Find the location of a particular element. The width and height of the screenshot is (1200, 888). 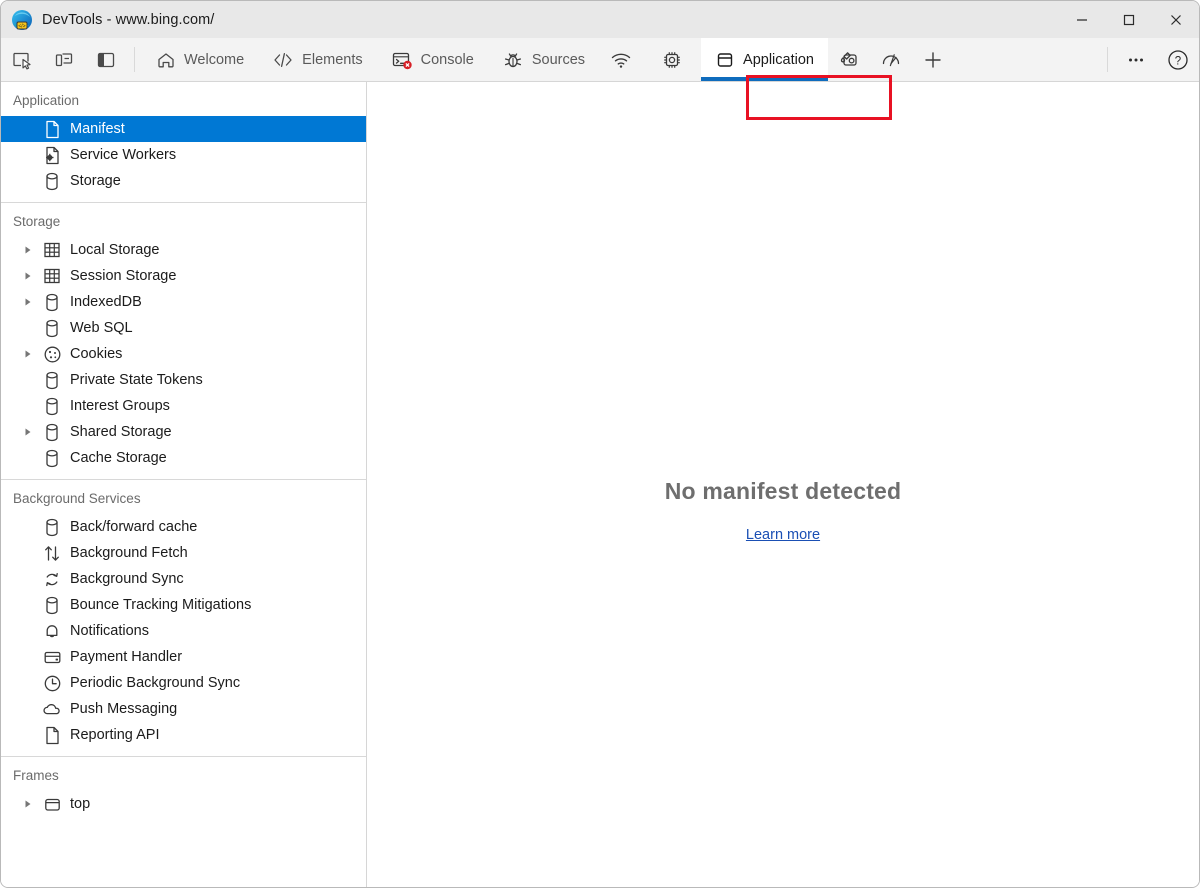

sidebar-item-session-storage: Session Storage is located at coordinates (183, 276).